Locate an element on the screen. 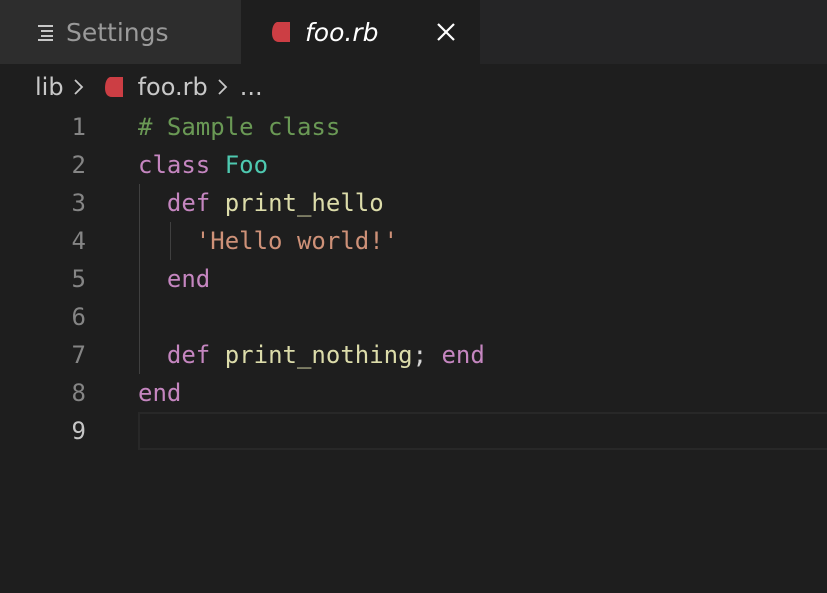  keyword-token: class is located at coordinates (174, 165).